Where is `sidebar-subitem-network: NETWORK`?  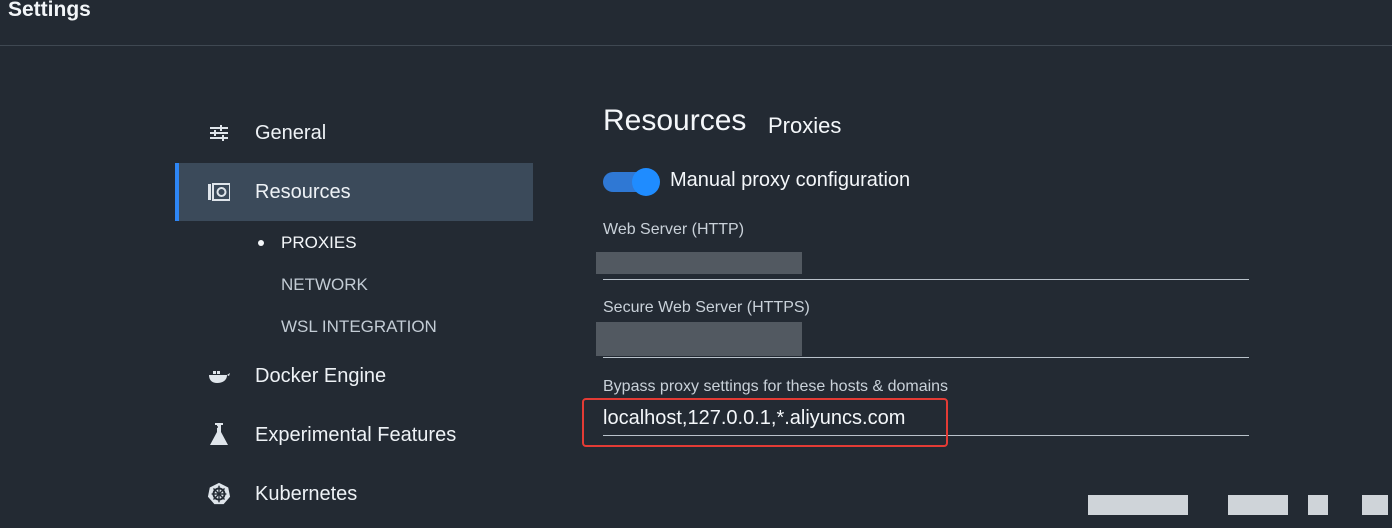 sidebar-subitem-network: NETWORK is located at coordinates (324, 285).